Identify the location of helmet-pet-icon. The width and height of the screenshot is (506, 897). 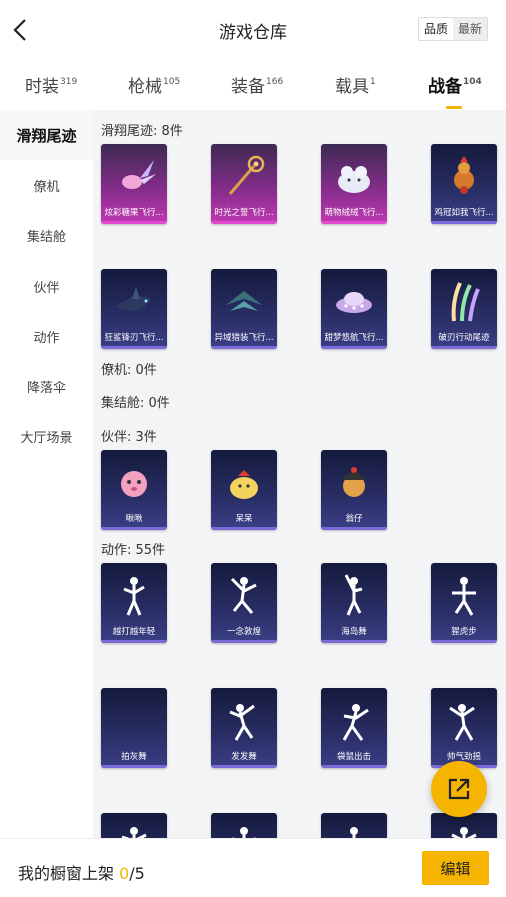
(354, 482).